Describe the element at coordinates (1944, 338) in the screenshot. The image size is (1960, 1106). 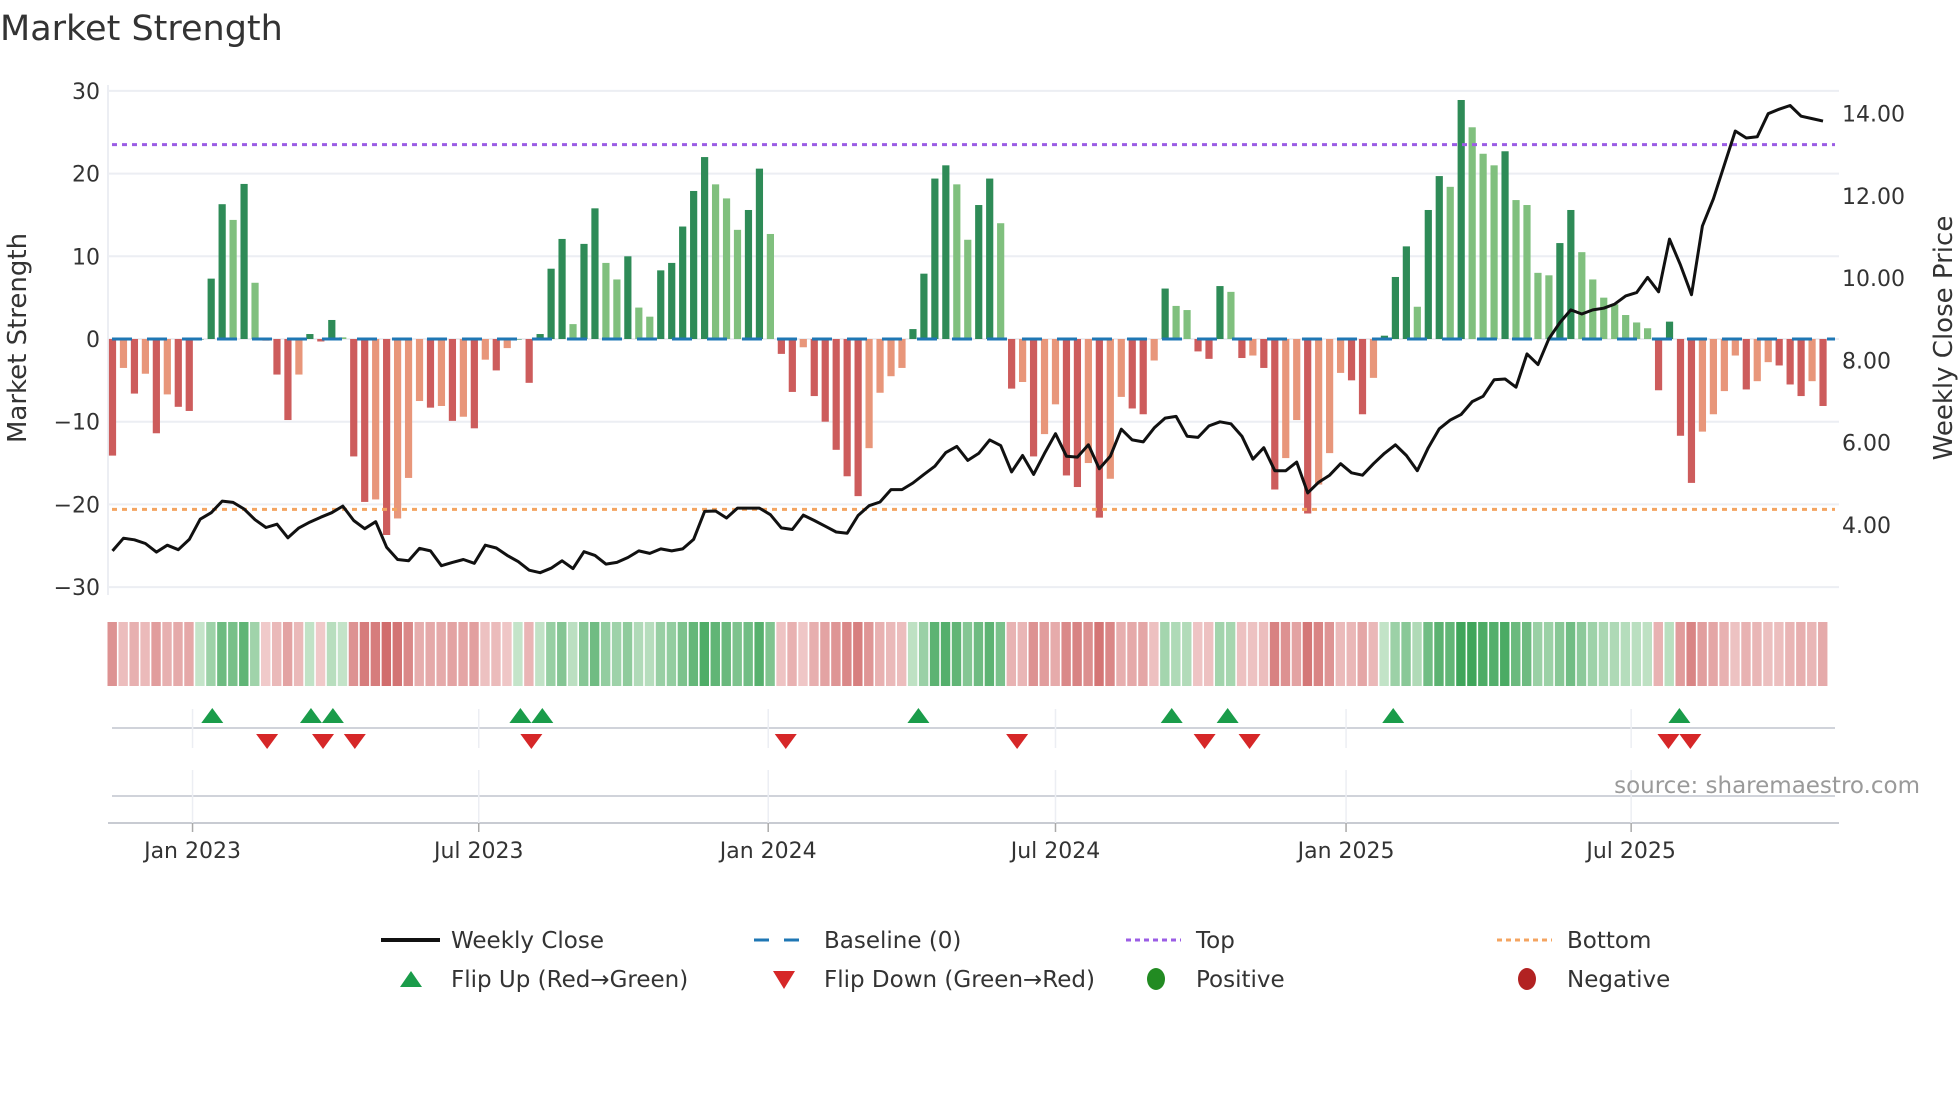
I see `right-axis-title: Weekly Close Price` at that location.